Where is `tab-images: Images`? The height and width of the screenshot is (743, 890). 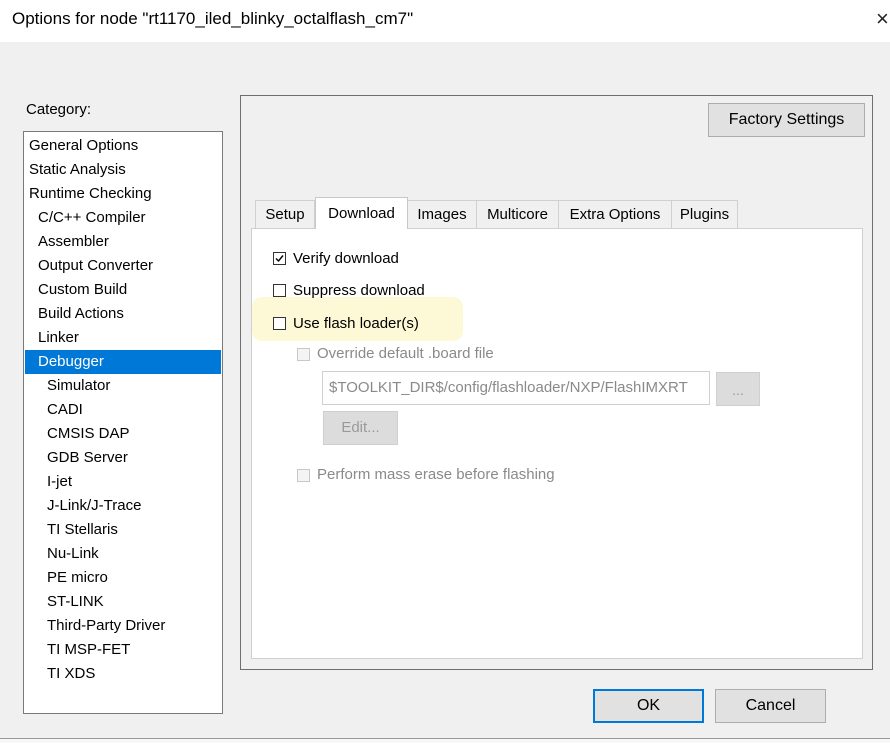 tab-images: Images is located at coordinates (442, 214).